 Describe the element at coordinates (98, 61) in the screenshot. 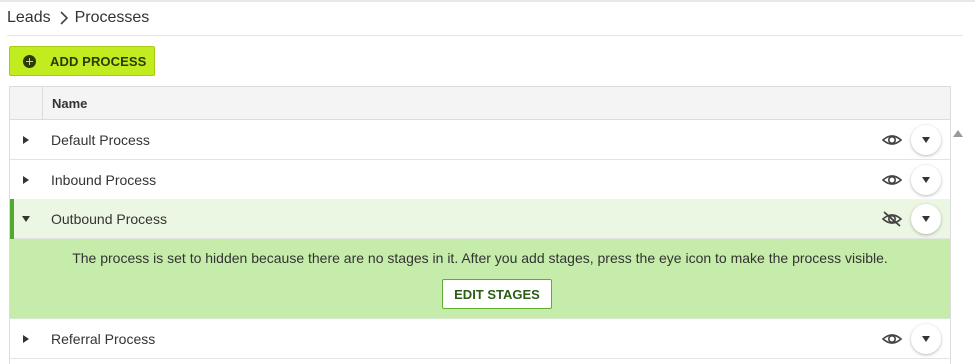

I see `add-process-label: ADD PROCESS` at that location.